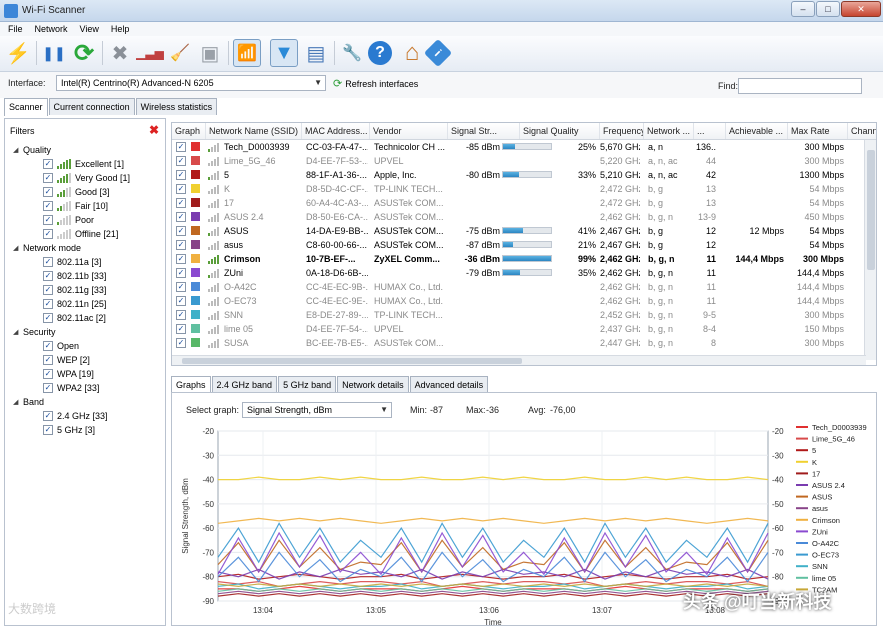  Describe the element at coordinates (373, 384) in the screenshot. I see `tab-network-details: Network details` at that location.